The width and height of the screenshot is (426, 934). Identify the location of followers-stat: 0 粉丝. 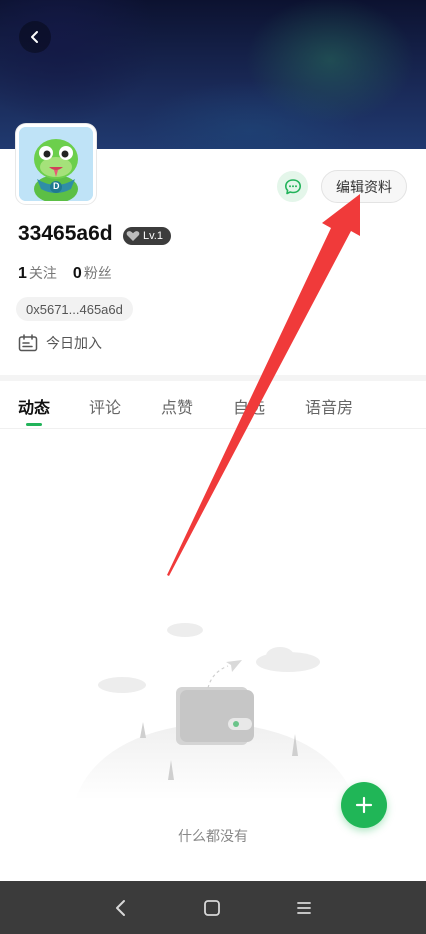
(92, 273).